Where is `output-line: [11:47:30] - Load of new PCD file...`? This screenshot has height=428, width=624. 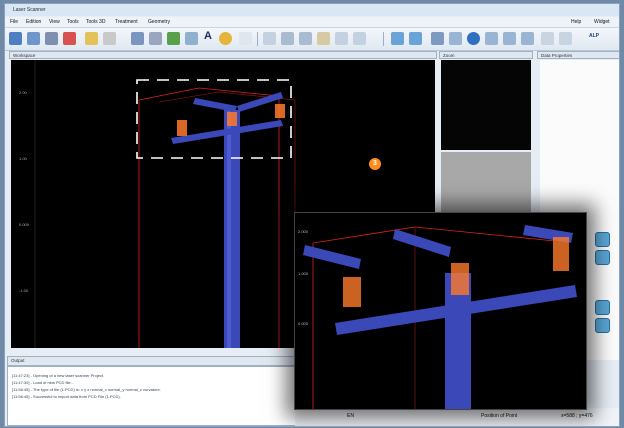
output-line: [11:47:30] - Load of new PCD file... is located at coordinates (43, 382).